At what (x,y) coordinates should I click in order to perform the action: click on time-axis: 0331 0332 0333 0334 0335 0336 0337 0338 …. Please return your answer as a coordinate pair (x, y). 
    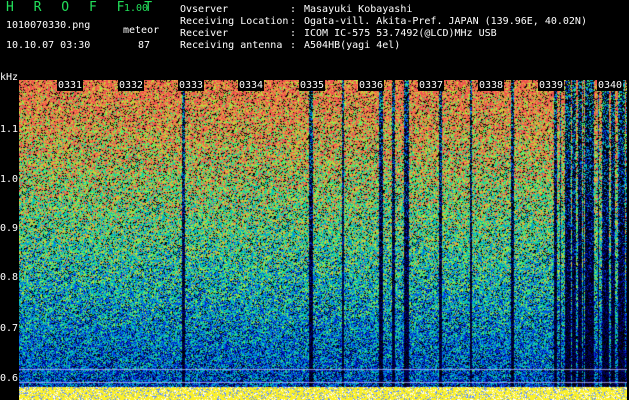
    Looking at the image, I should click on (323, 86).